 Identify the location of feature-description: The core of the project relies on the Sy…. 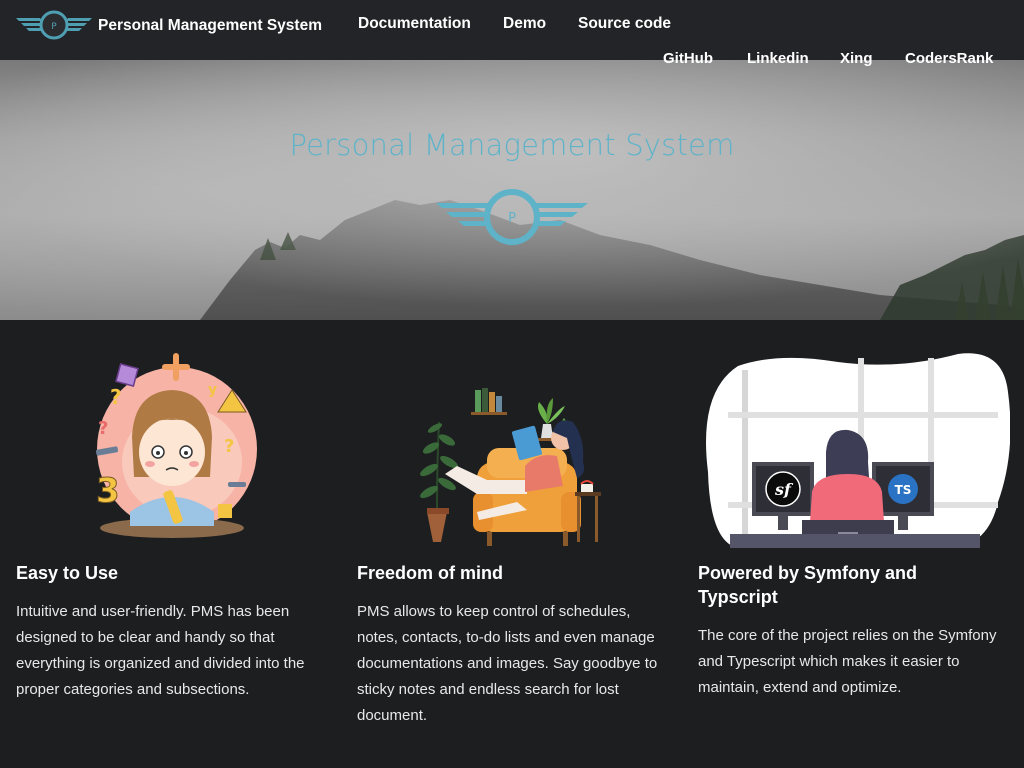
(847, 661).